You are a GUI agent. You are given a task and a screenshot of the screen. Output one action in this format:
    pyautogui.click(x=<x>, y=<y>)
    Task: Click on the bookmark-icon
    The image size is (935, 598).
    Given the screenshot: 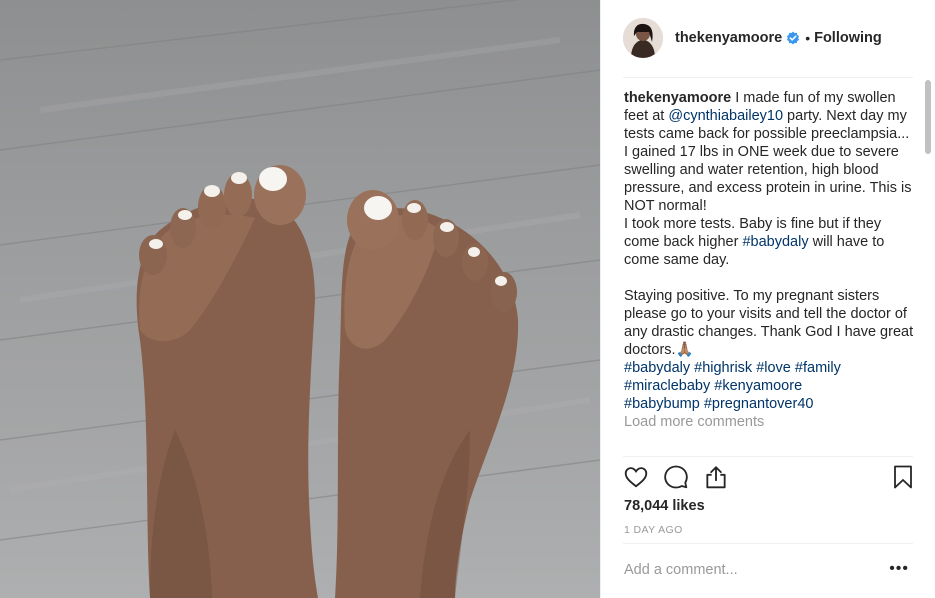 What is the action you would take?
    pyautogui.click(x=903, y=477)
    